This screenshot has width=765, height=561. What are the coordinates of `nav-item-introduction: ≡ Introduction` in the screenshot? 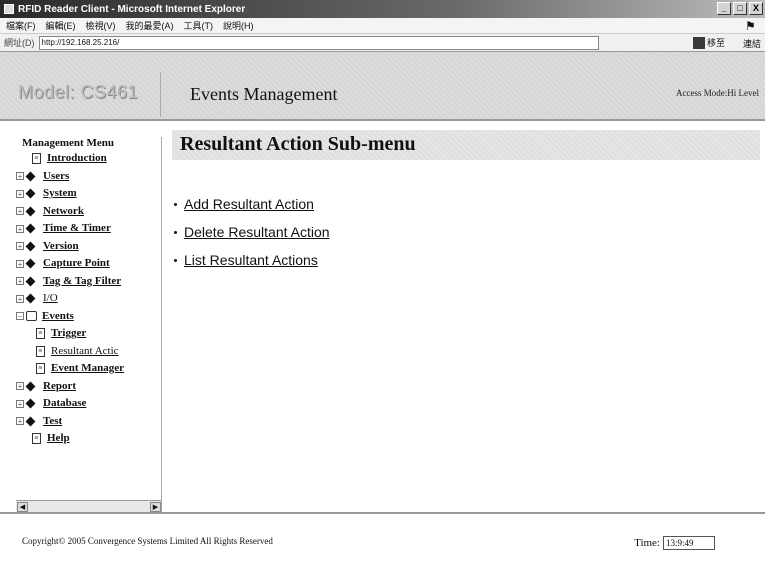 It's located at (88, 159).